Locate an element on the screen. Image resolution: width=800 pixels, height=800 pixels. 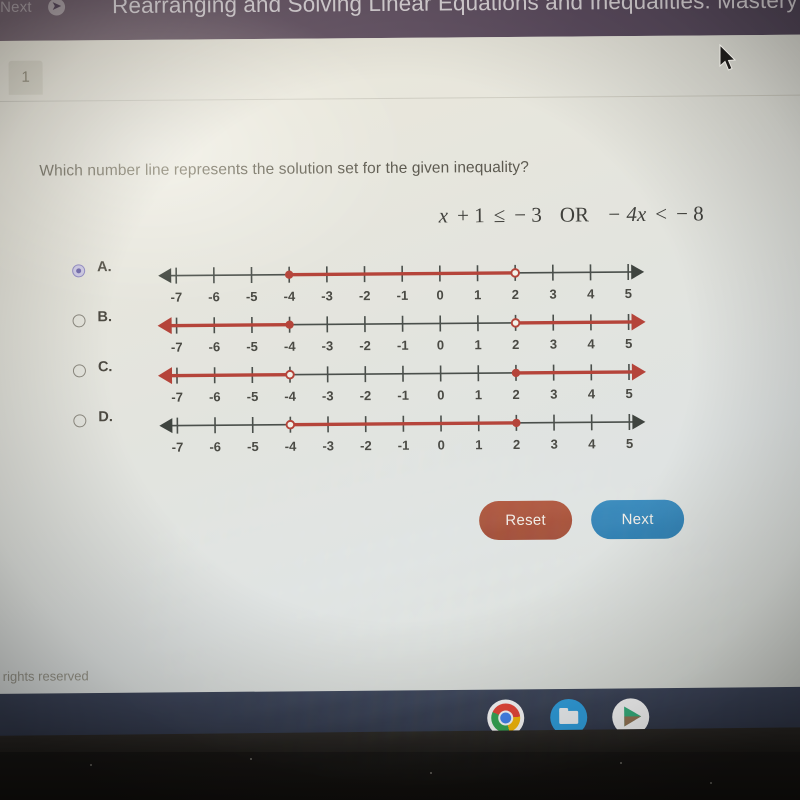
header-next-link: Next is located at coordinates (16, 8).